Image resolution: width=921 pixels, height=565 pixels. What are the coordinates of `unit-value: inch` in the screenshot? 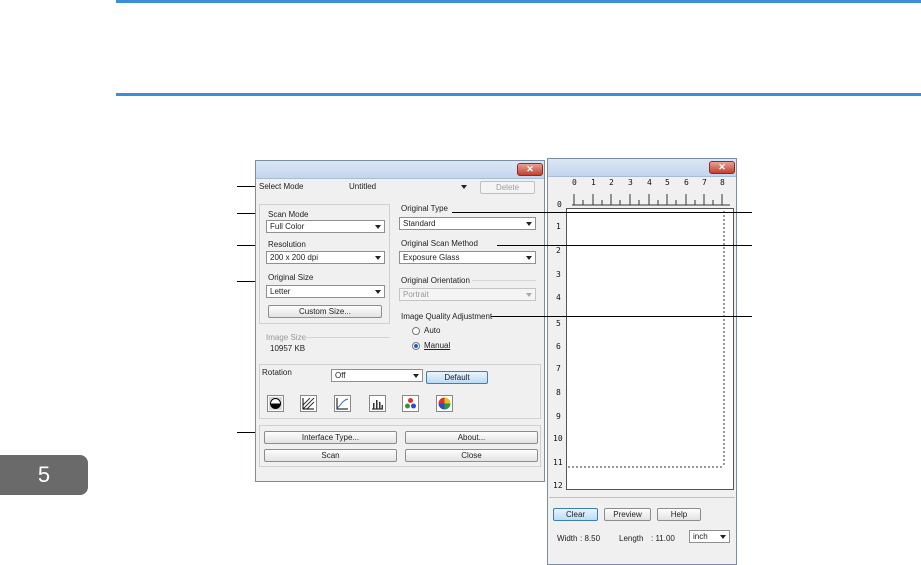 It's located at (700, 536).